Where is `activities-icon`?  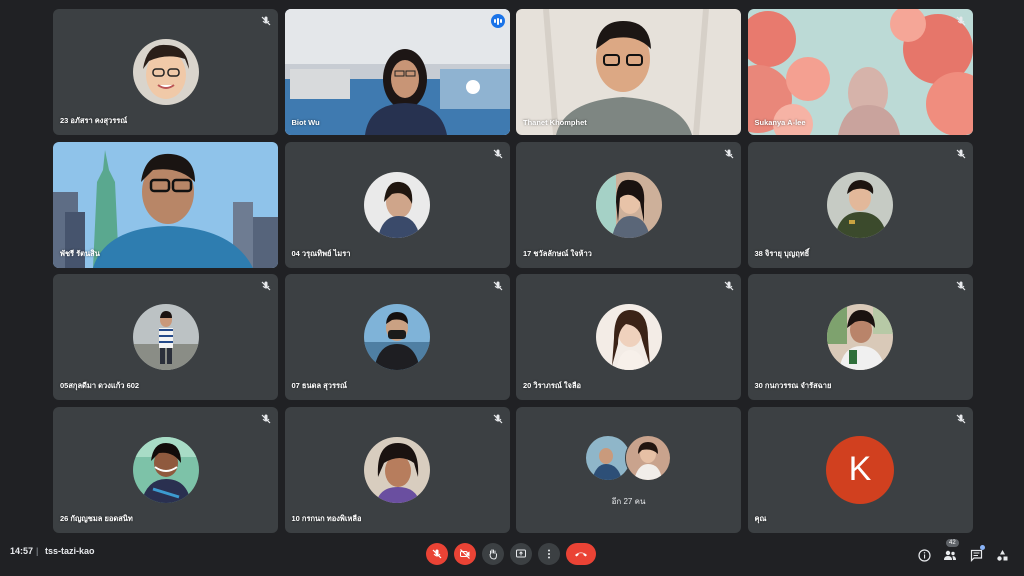 activities-icon is located at coordinates (1001, 555).